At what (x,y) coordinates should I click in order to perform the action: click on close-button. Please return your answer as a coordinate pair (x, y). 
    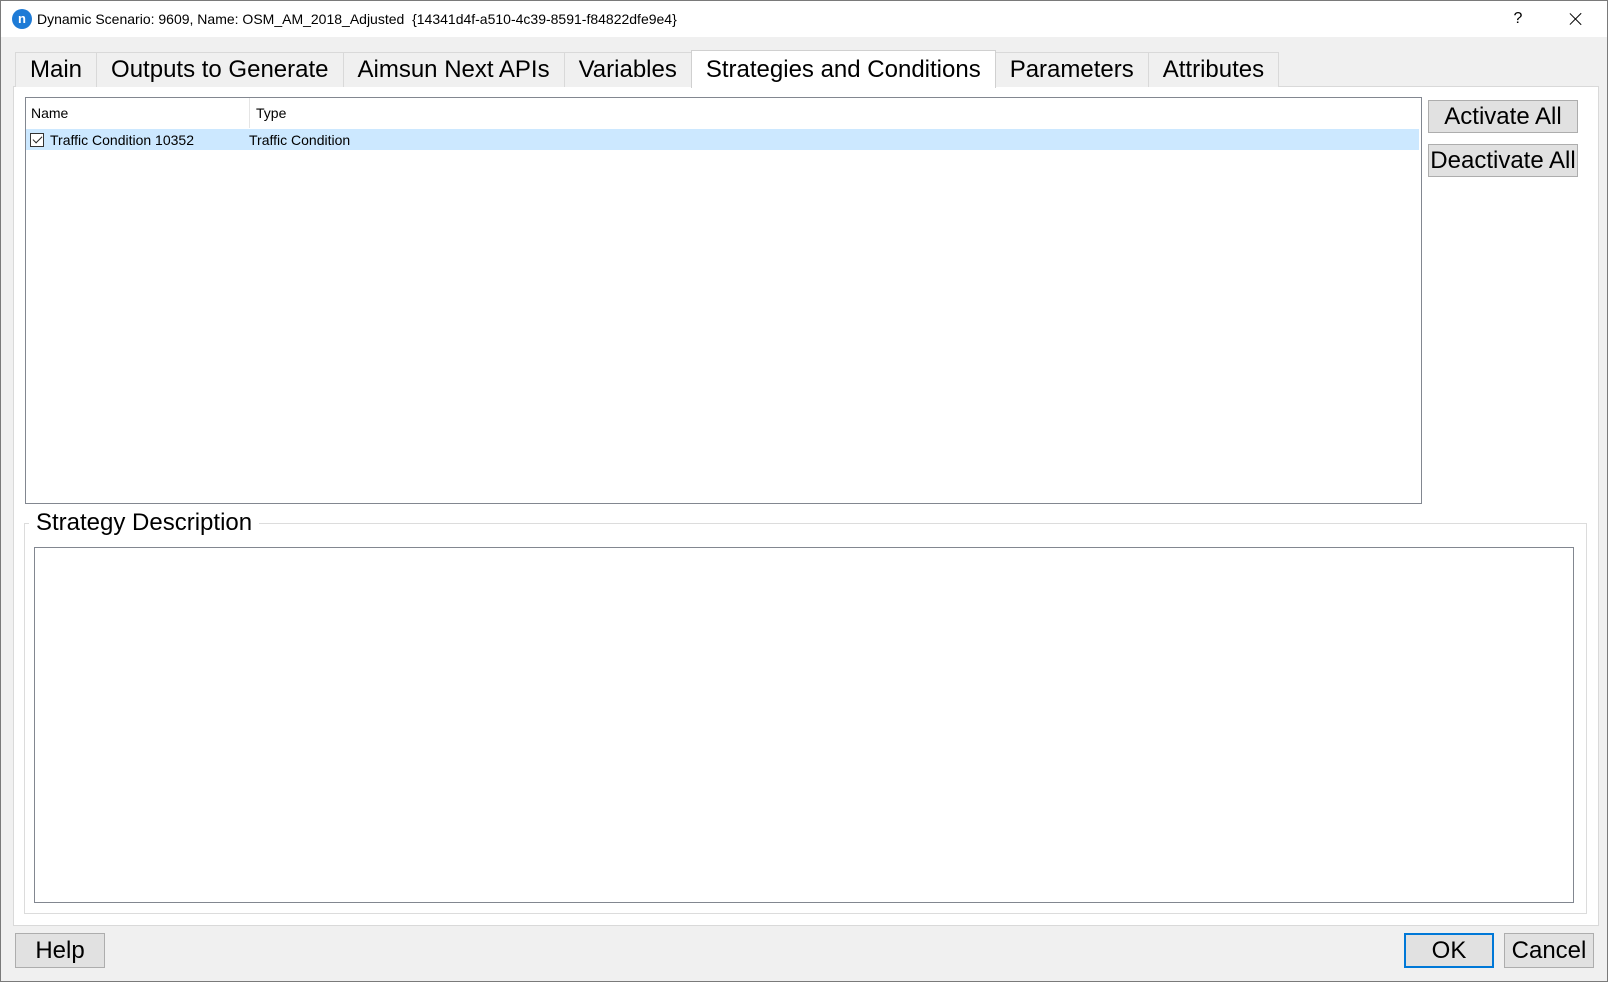
    Looking at the image, I should click on (1576, 19).